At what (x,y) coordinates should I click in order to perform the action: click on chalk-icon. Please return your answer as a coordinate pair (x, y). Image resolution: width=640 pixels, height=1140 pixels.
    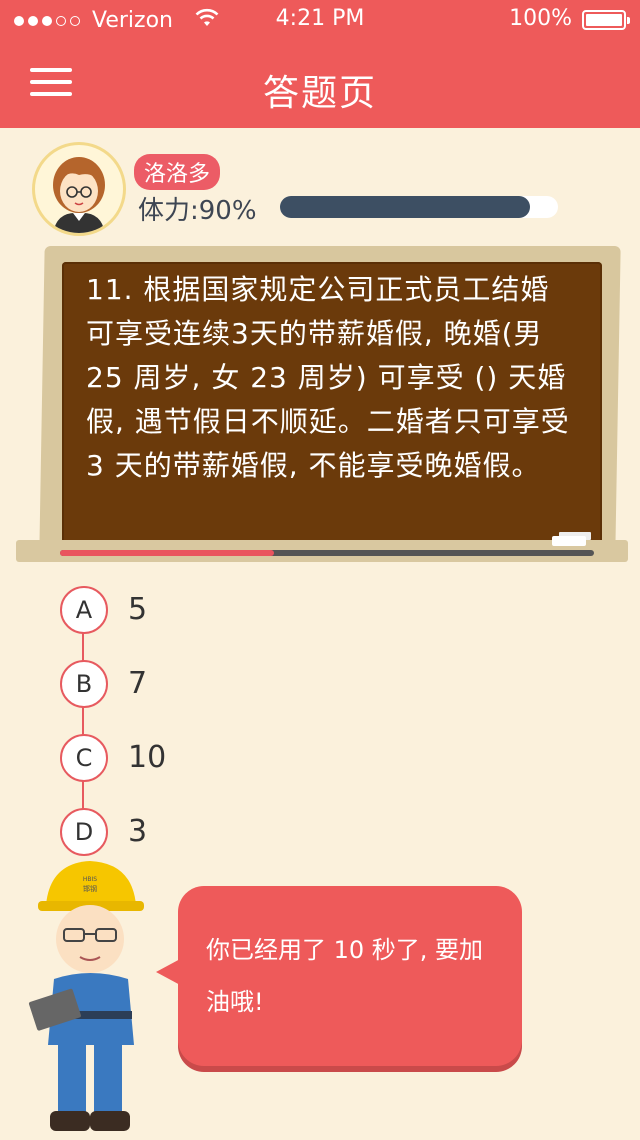
    Looking at the image, I should click on (569, 541).